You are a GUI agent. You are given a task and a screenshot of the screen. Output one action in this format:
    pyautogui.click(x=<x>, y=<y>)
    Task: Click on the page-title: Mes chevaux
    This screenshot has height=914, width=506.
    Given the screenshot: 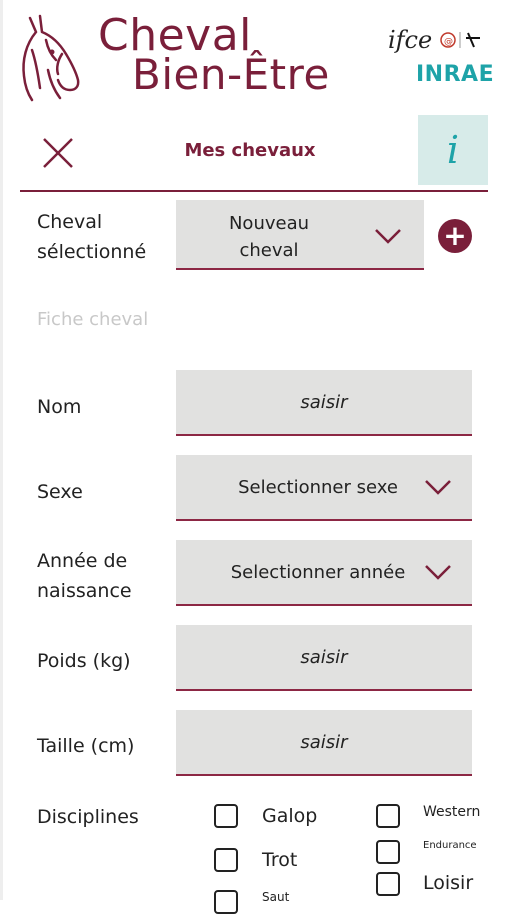 What is the action you would take?
    pyautogui.click(x=250, y=150)
    